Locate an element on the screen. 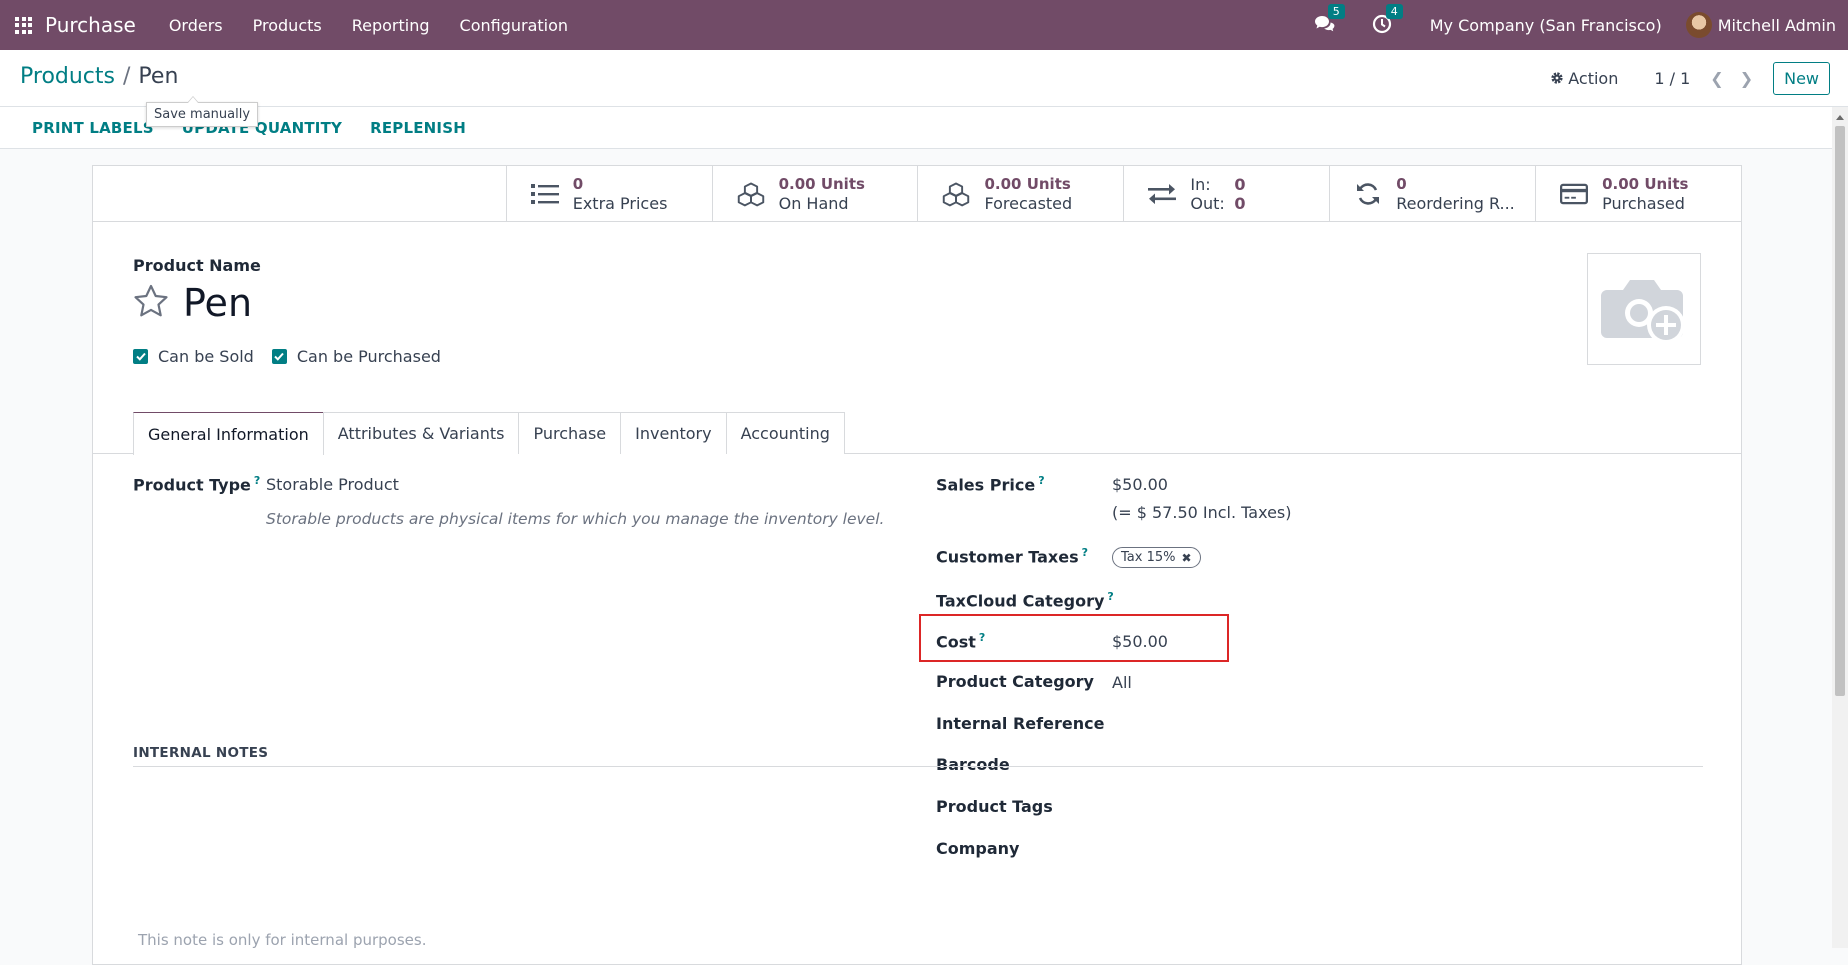 This screenshot has height=965, width=1848. breadcrumb-current: Pen is located at coordinates (158, 76).